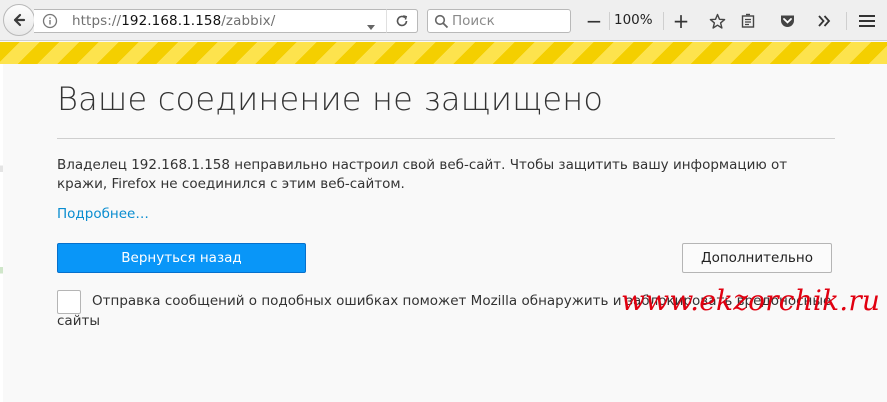 This screenshot has width=887, height=402. Describe the element at coordinates (594, 21) in the screenshot. I see `zoom-out-button: −` at that location.